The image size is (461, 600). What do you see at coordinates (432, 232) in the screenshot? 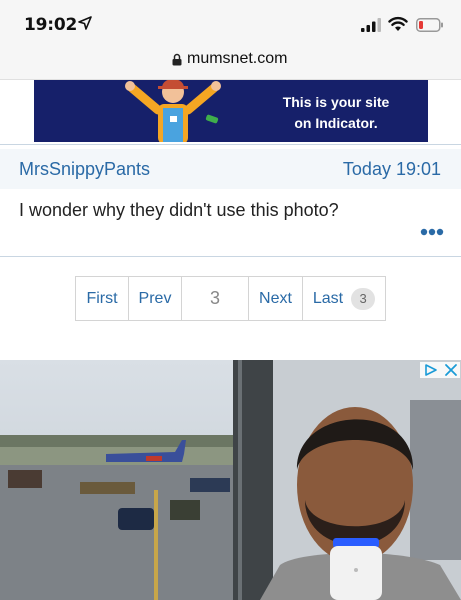
I see `more-options-icon` at bounding box center [432, 232].